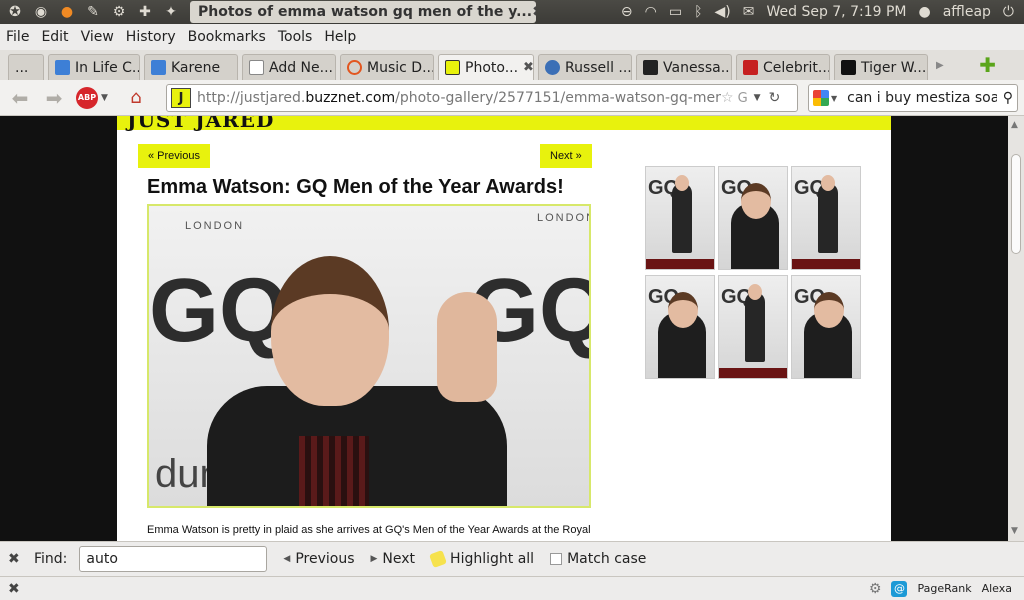 This screenshot has height=600, width=1024. I want to click on menu-bookmarks: Bookmarks, so click(227, 37).